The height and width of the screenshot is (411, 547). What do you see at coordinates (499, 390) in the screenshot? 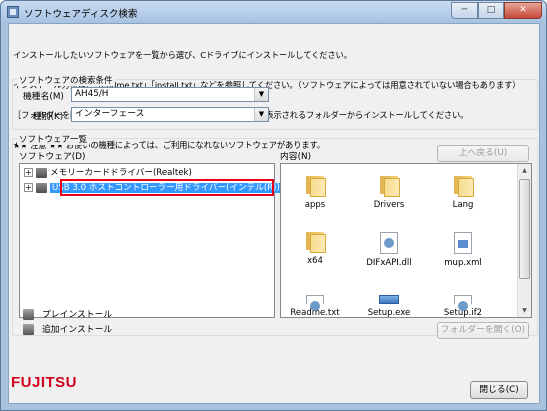
I see `close-button: 閉じる(C)` at bounding box center [499, 390].